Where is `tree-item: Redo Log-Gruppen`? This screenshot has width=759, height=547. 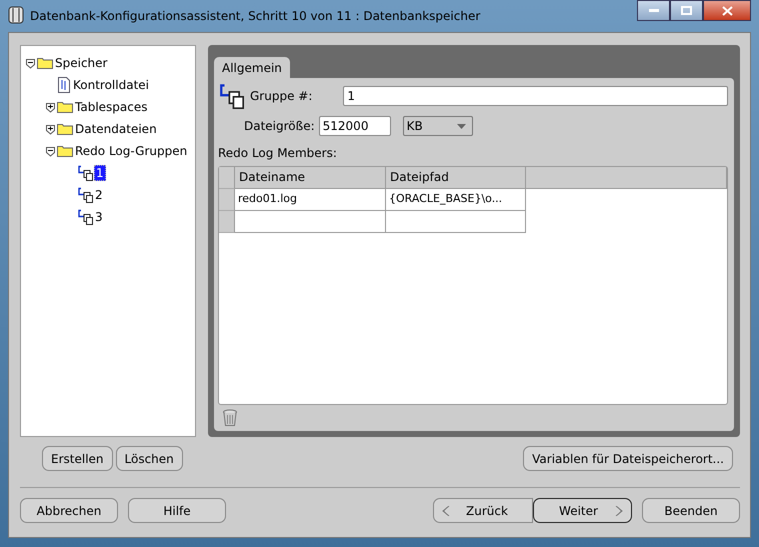
tree-item: Redo Log-Gruppen is located at coordinates (131, 151).